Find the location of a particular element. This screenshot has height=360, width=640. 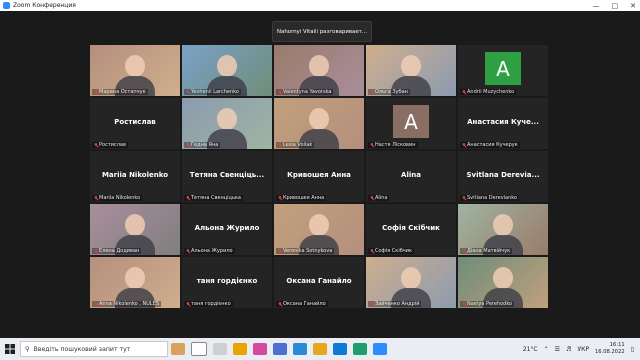

cortana-icon is located at coordinates (199, 349).